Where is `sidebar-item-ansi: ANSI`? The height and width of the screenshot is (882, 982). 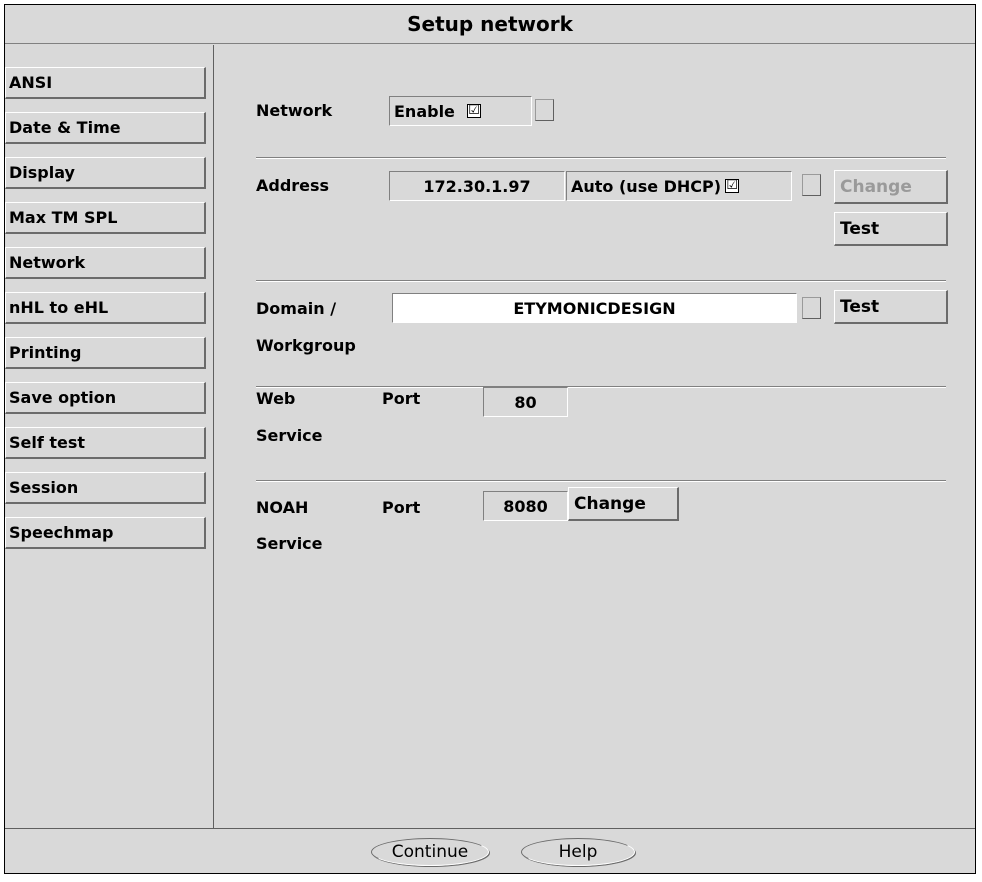
sidebar-item-ansi: ANSI is located at coordinates (105, 83).